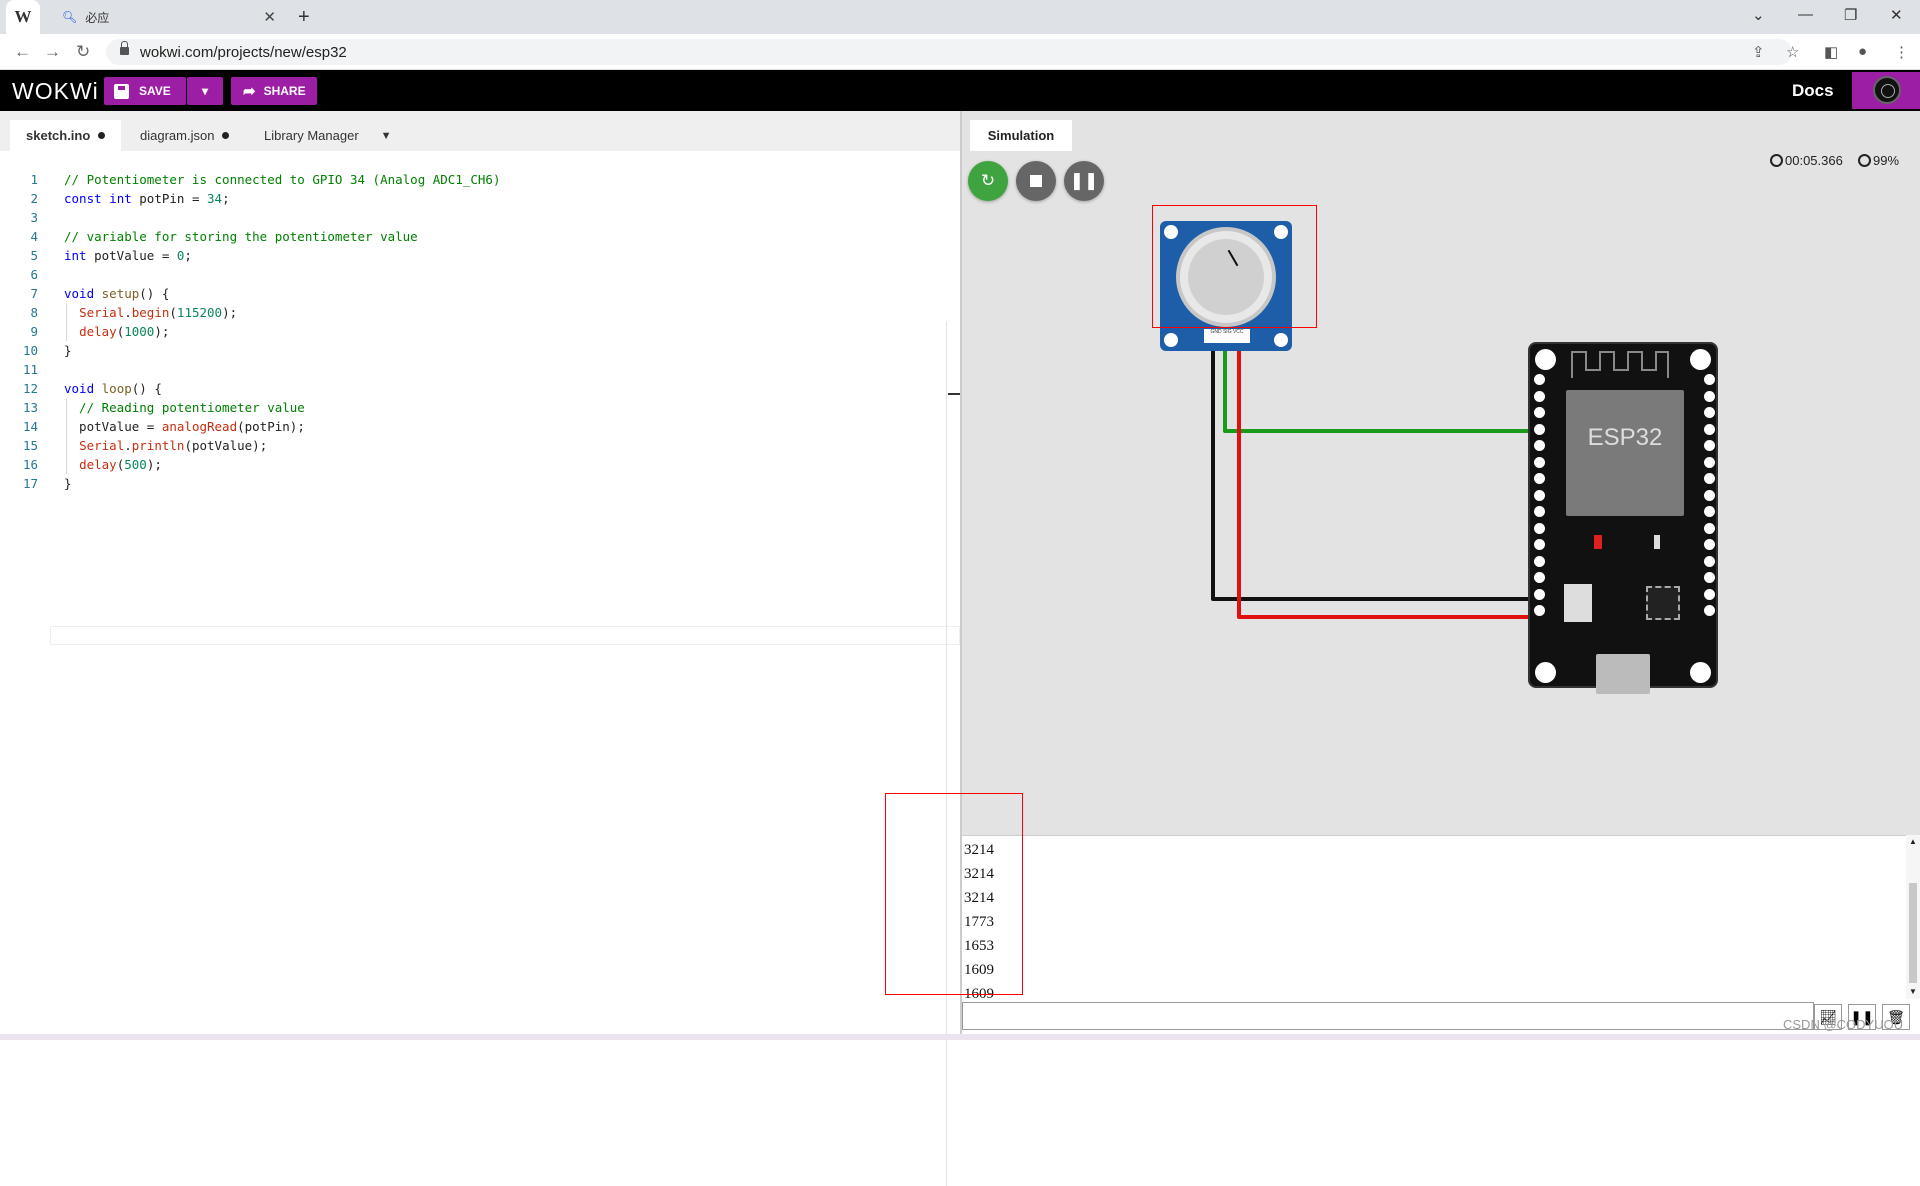  I want to click on usb-uart-chip, so click(1663, 603).